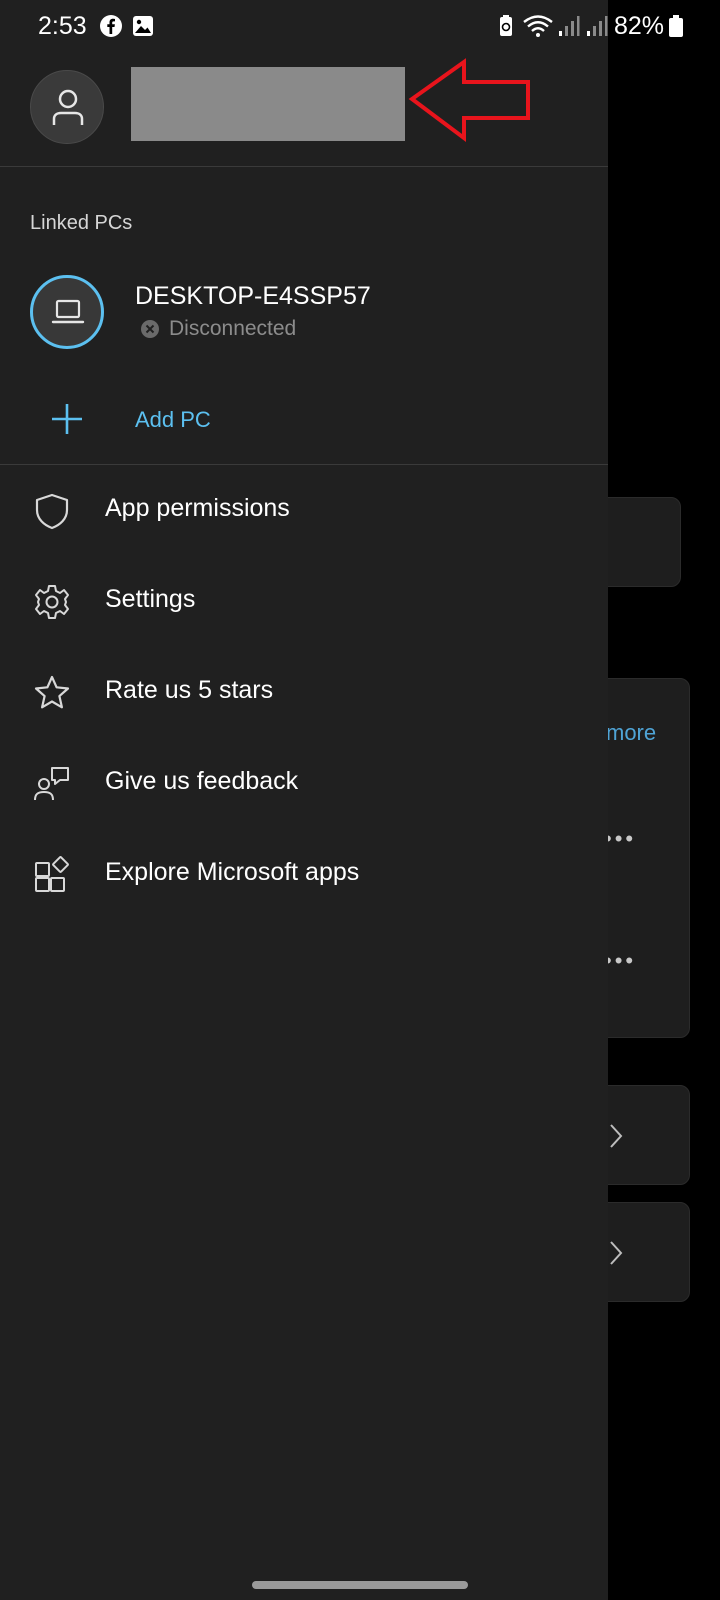  What do you see at coordinates (51, 784) in the screenshot?
I see `feedback-icon` at bounding box center [51, 784].